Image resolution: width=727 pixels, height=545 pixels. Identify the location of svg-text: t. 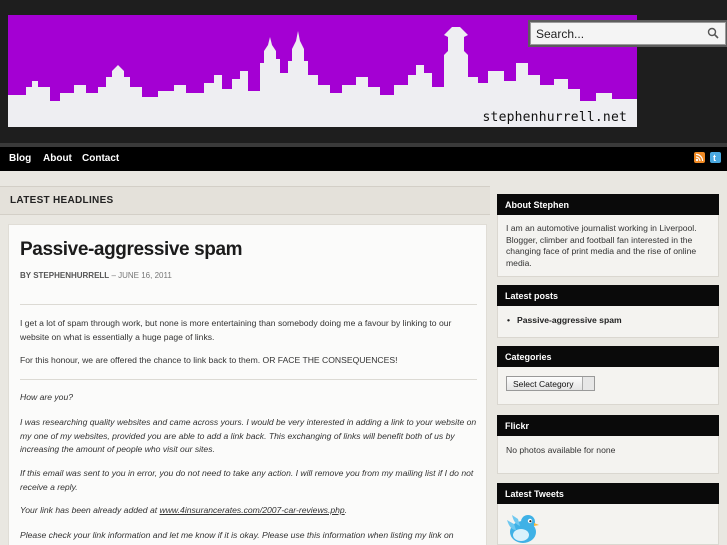
(714, 158).